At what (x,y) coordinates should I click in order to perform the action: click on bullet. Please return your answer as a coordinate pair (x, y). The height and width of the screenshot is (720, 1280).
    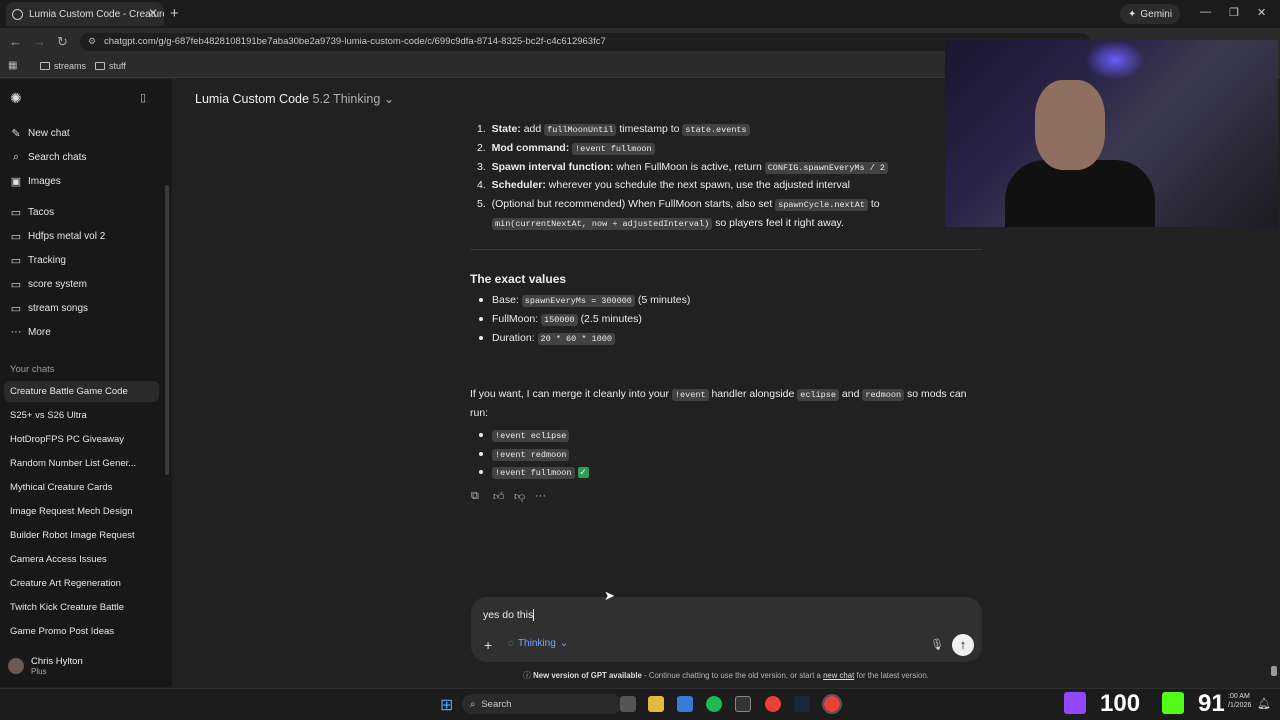
    Looking at the image, I should click on (481, 300).